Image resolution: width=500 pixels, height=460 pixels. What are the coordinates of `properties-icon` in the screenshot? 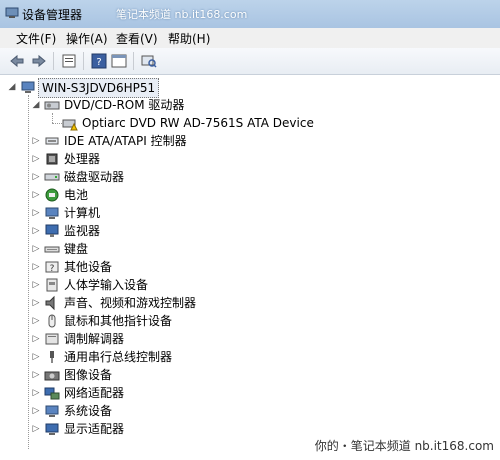 It's located at (69, 61).